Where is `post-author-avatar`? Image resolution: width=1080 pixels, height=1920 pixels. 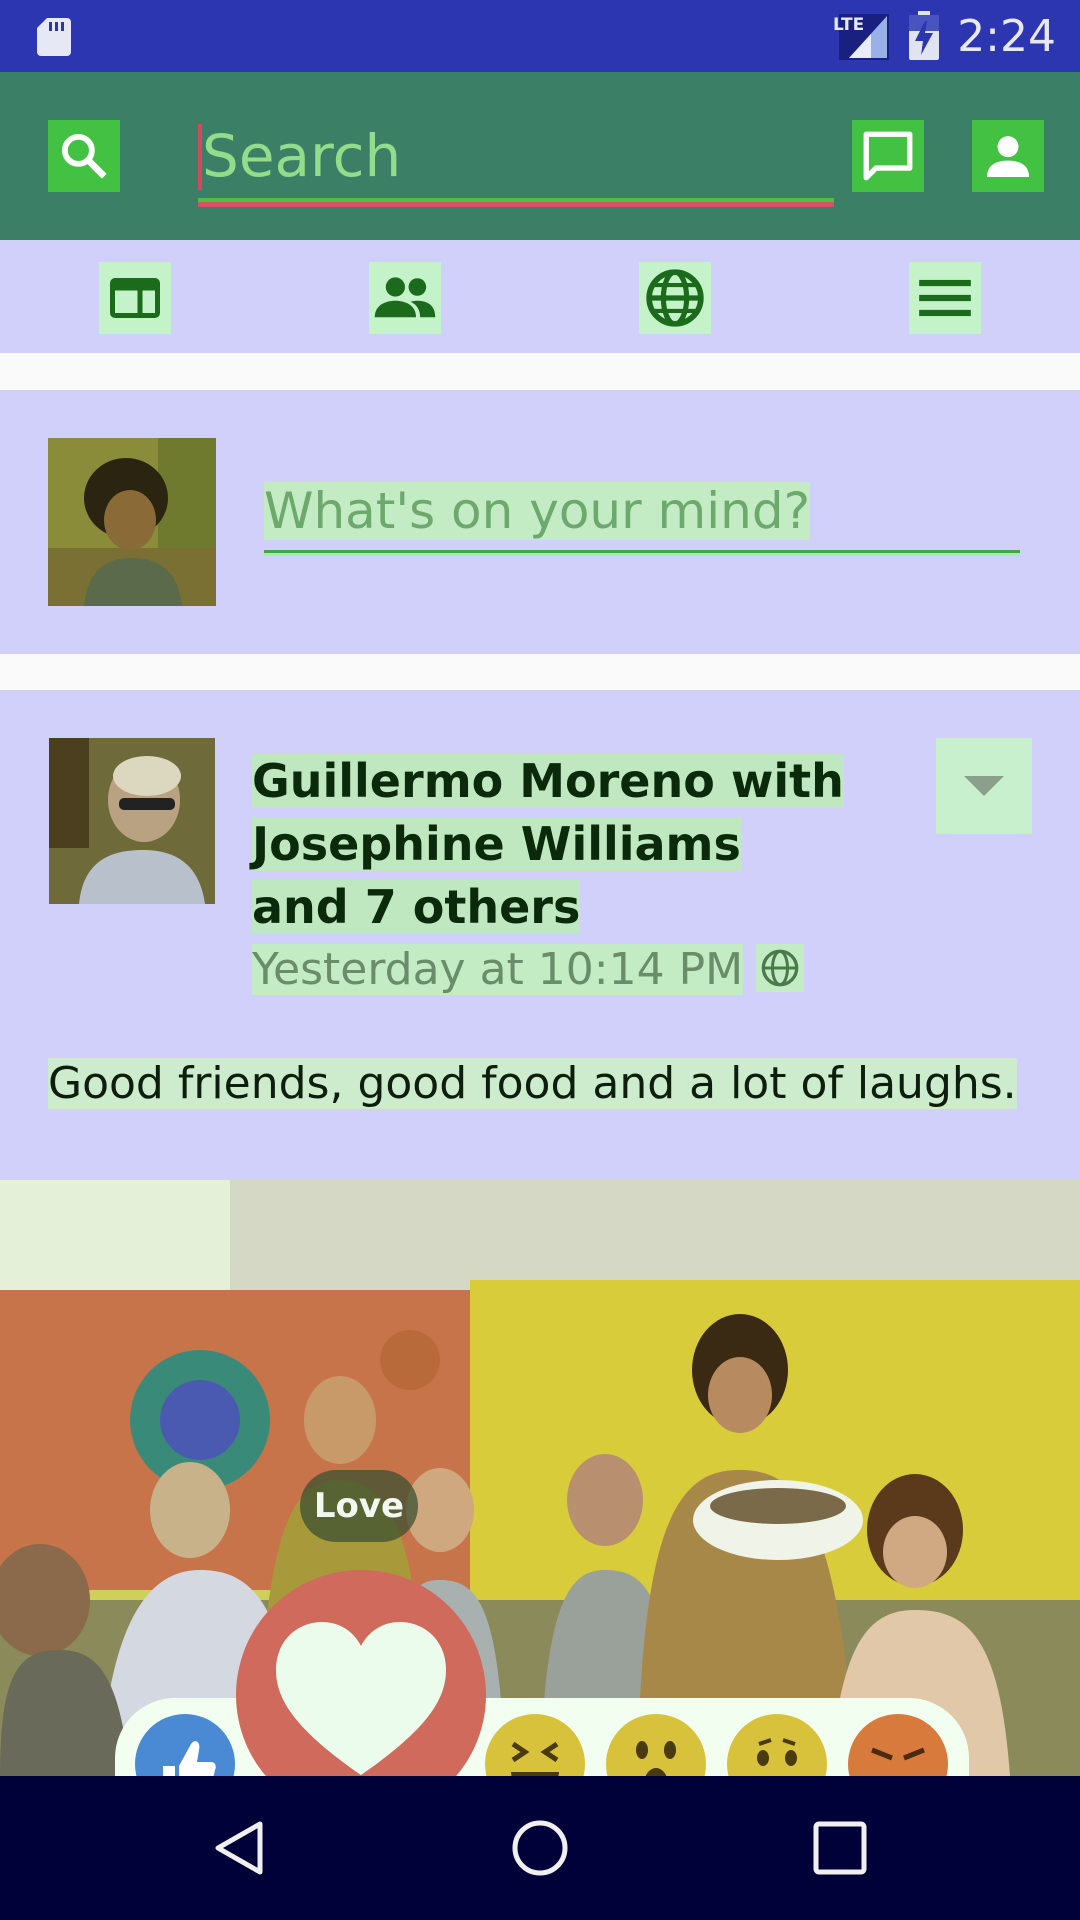 post-author-avatar is located at coordinates (132, 821).